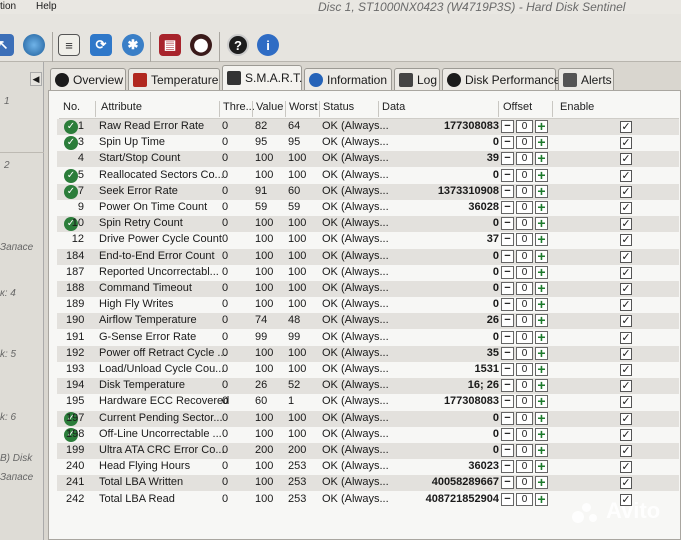 This screenshot has height=540, width=681. I want to click on column-header-worst: Worst, so click(303, 109).